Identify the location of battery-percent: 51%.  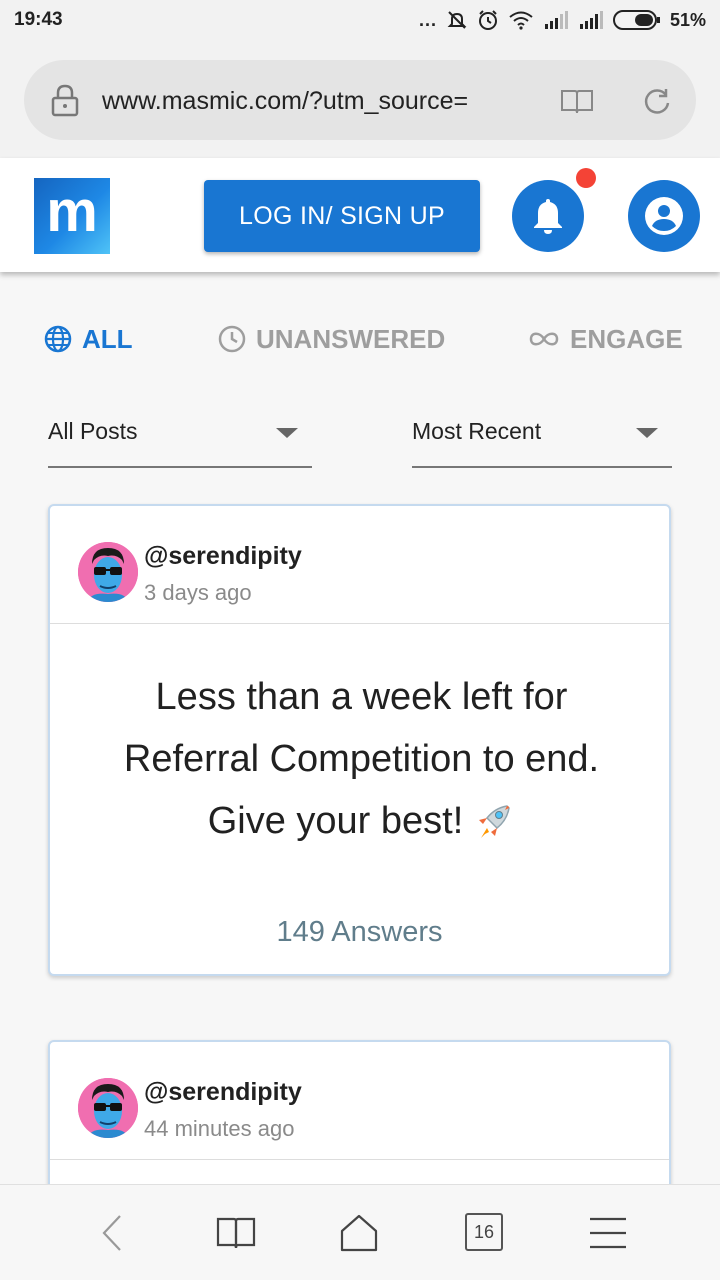
(687, 19).